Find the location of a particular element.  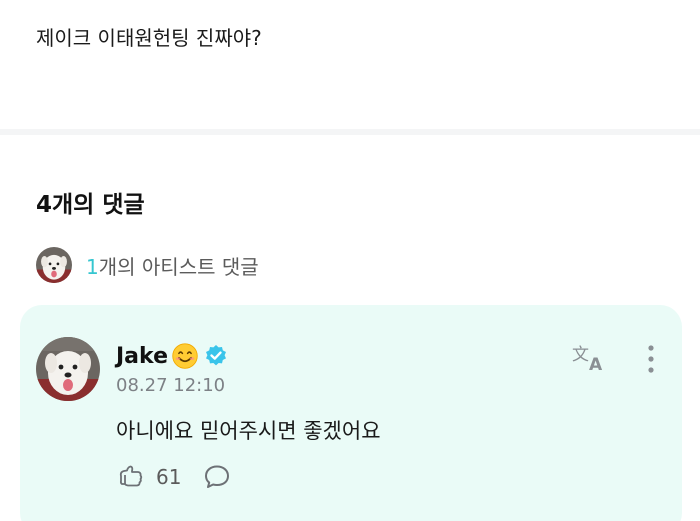

artist-avatar-small is located at coordinates (54, 265).